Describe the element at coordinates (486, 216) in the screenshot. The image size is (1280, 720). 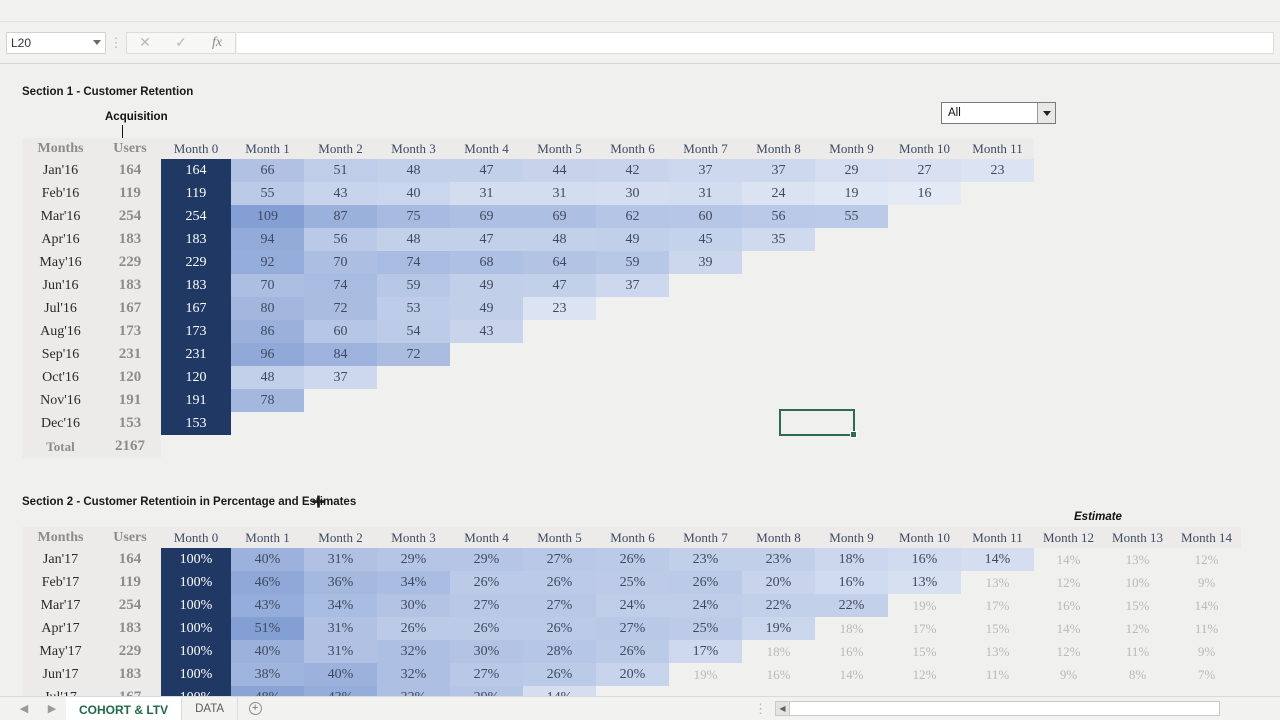
I see `retention-cell: 69` at that location.